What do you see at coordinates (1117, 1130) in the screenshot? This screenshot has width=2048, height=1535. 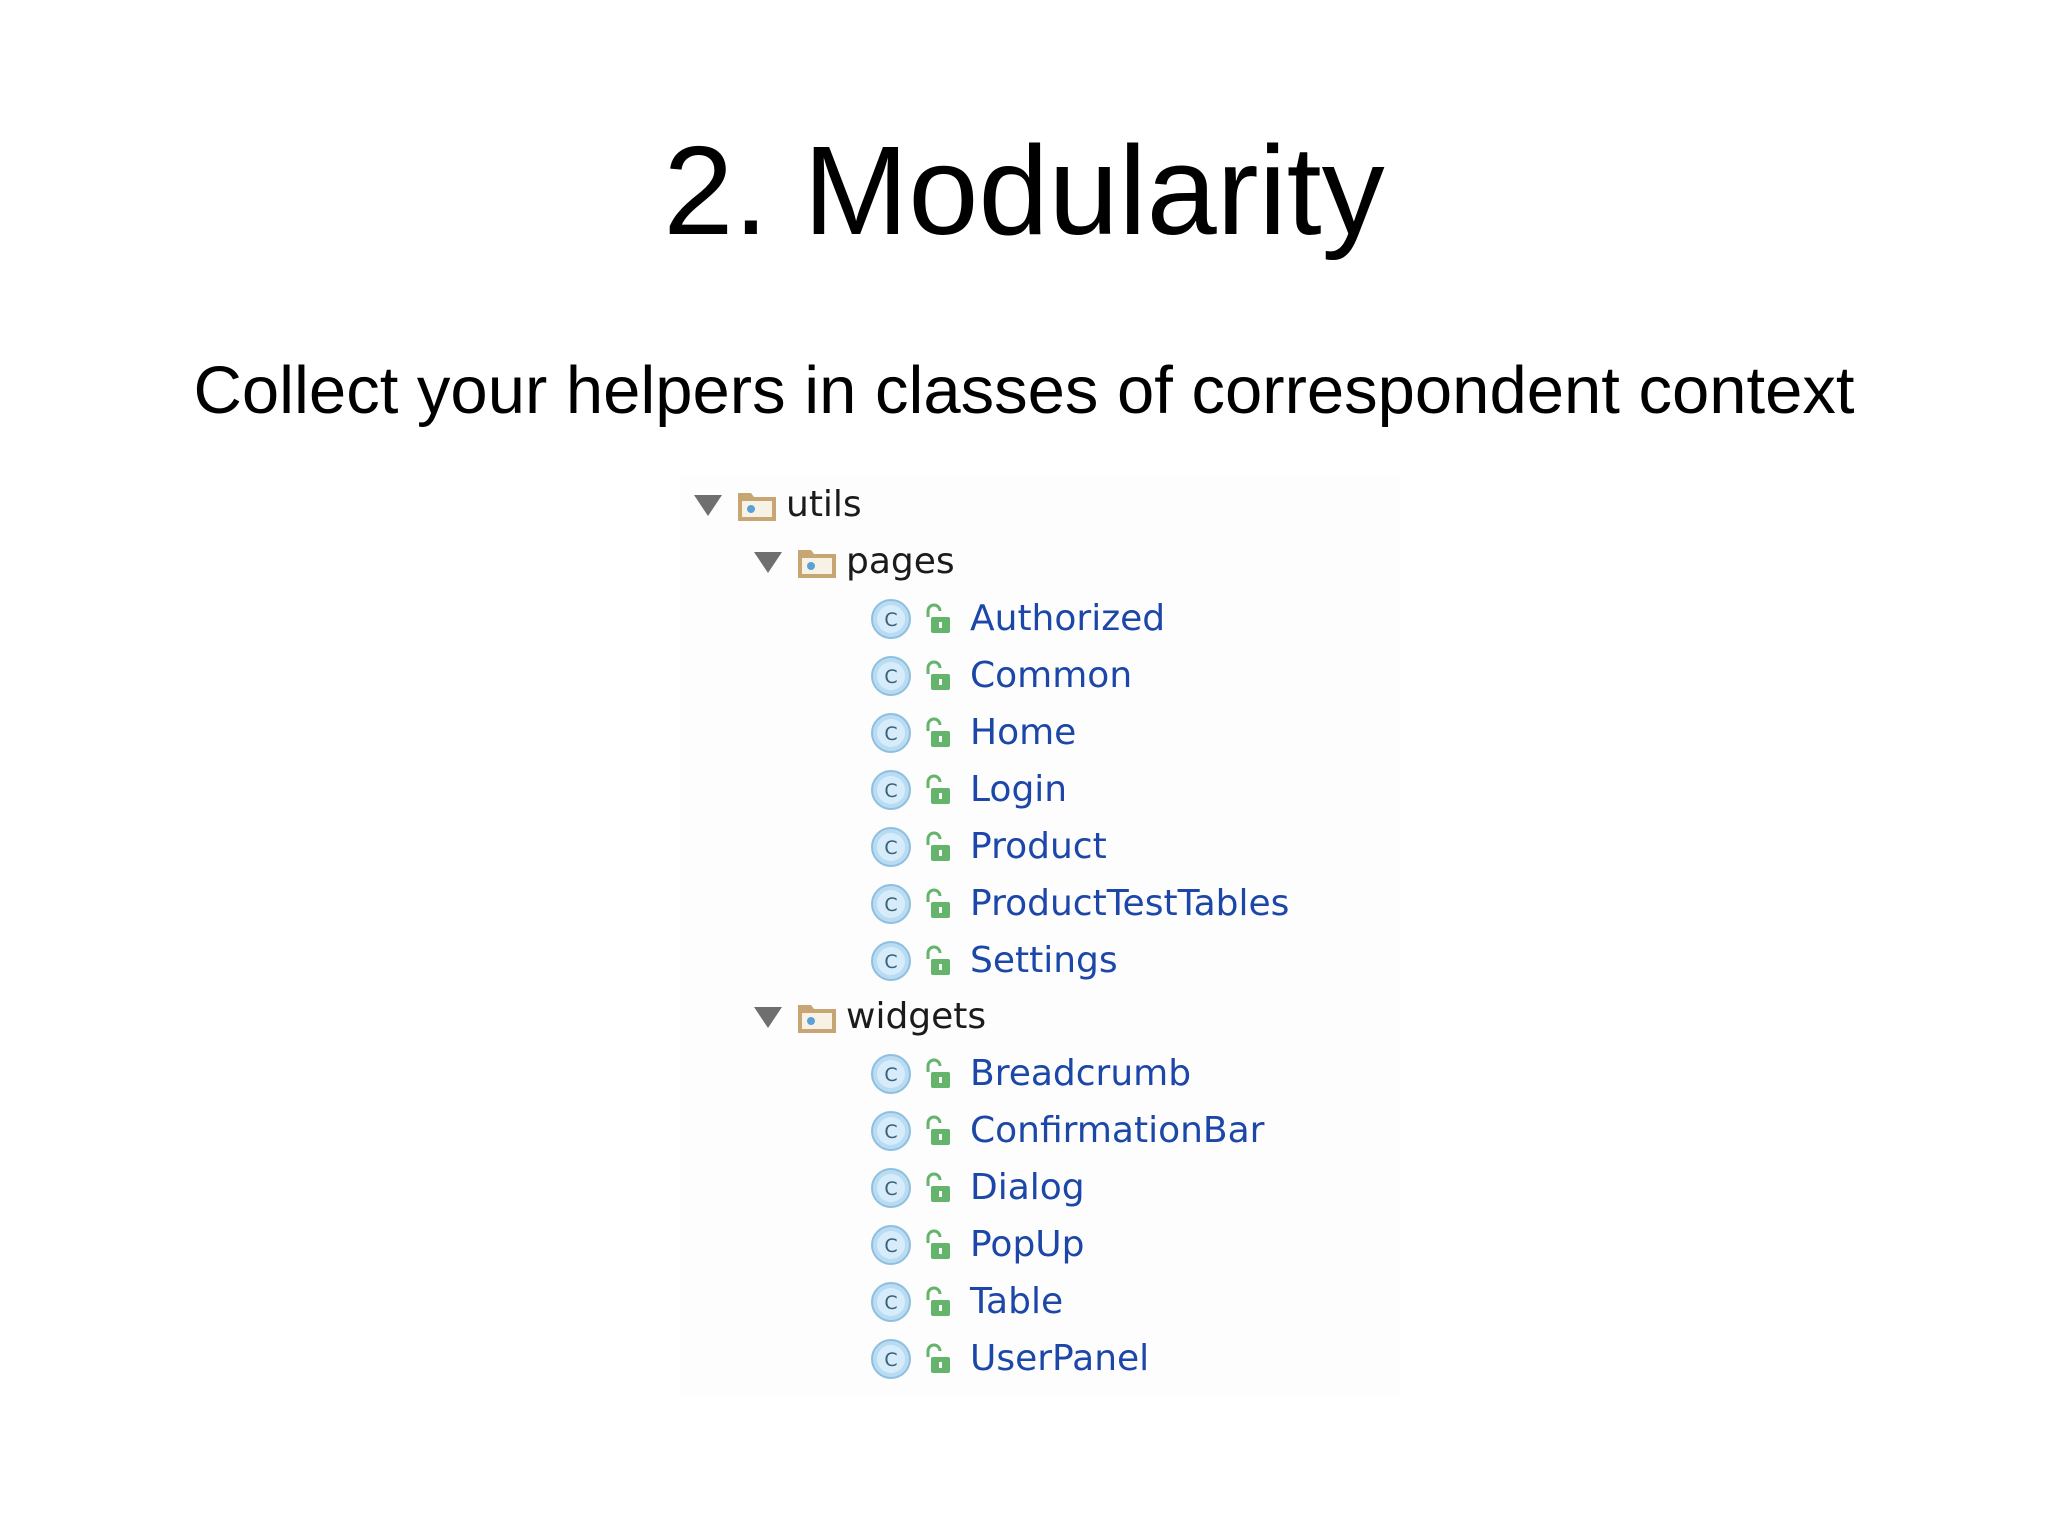 I see `class-name-label: ConfirmationBar` at bounding box center [1117, 1130].